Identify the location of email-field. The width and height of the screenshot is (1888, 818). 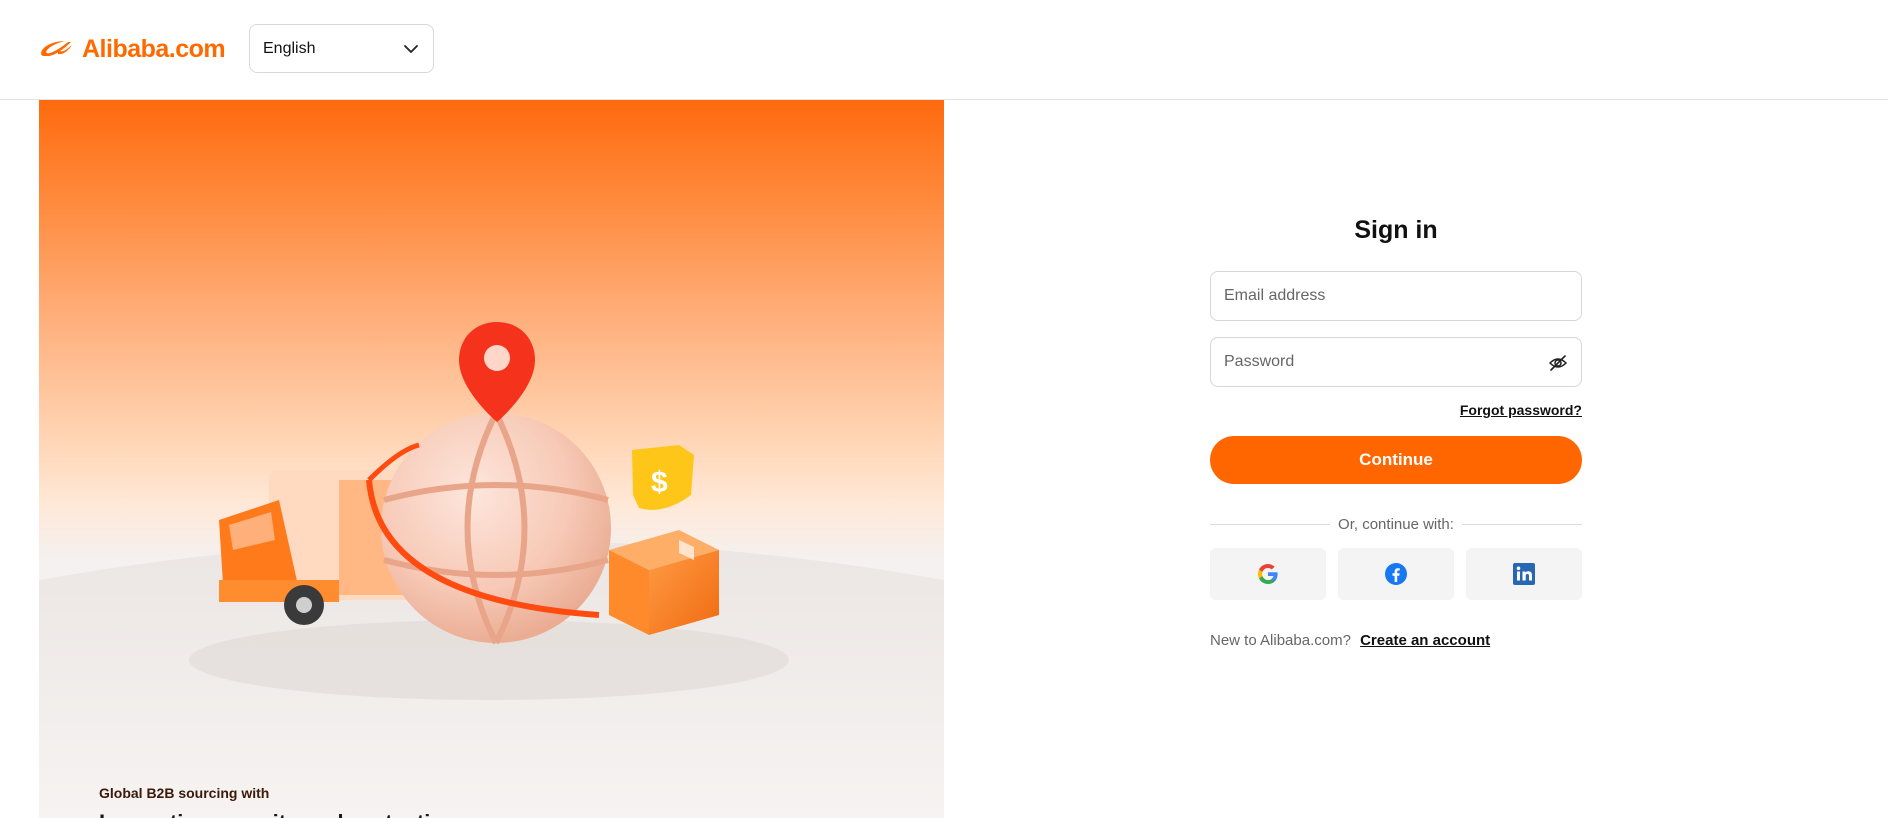
(1396, 296).